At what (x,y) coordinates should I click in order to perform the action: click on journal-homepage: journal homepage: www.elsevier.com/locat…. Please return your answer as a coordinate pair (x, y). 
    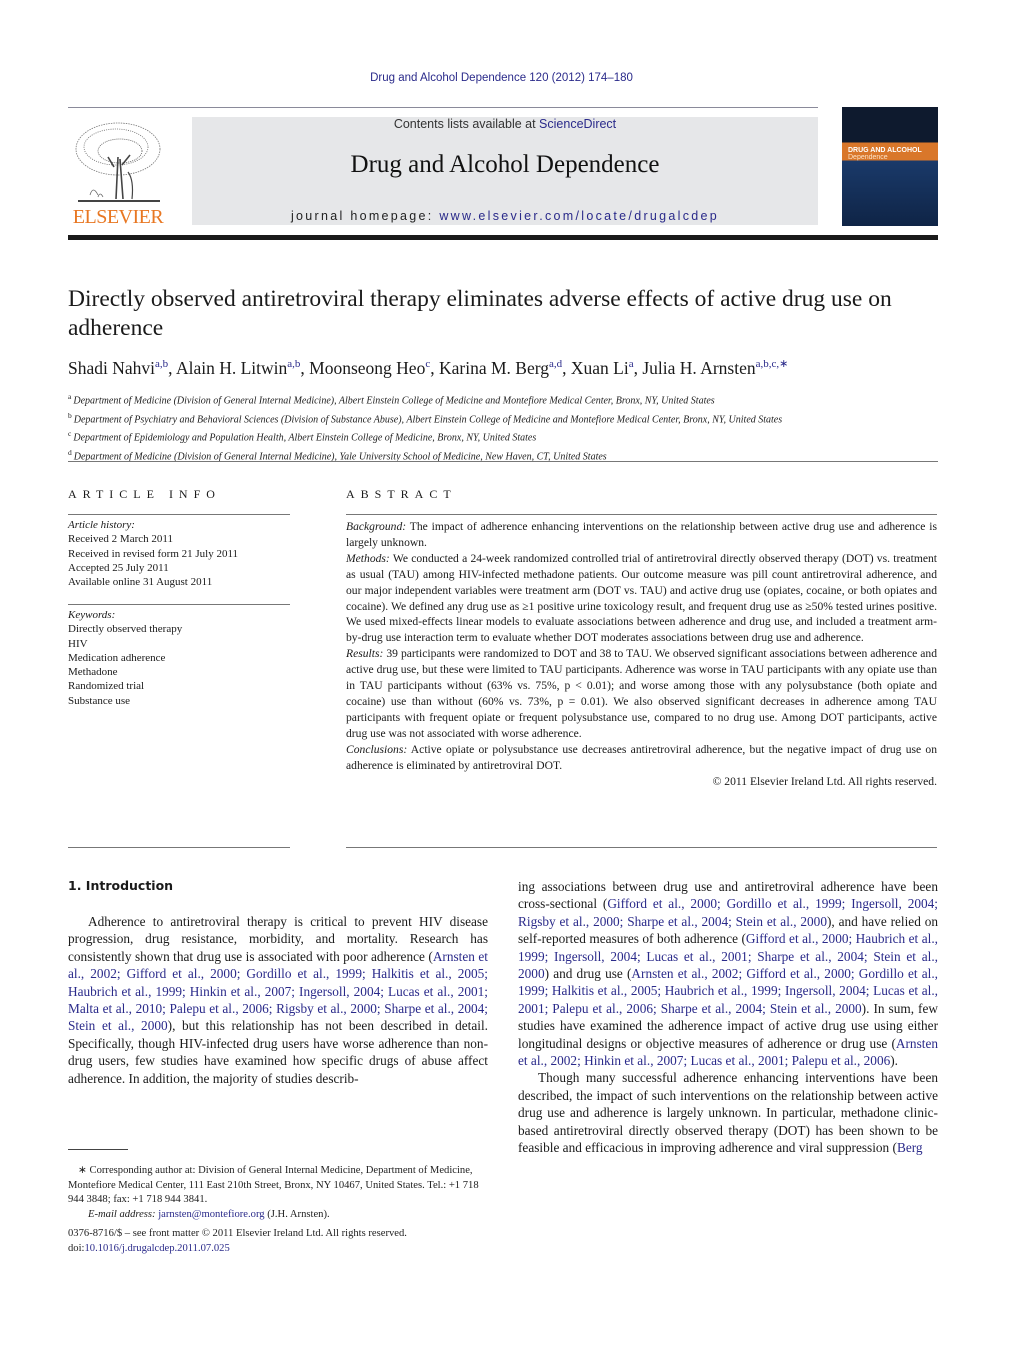
    Looking at the image, I should click on (505, 216).